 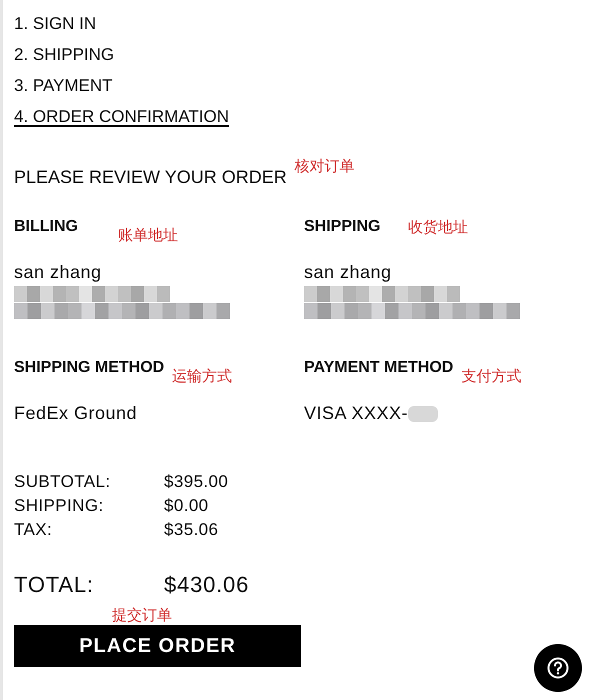 What do you see at coordinates (89, 368) in the screenshot?
I see `section-heading: SHIPPING METHOD` at bounding box center [89, 368].